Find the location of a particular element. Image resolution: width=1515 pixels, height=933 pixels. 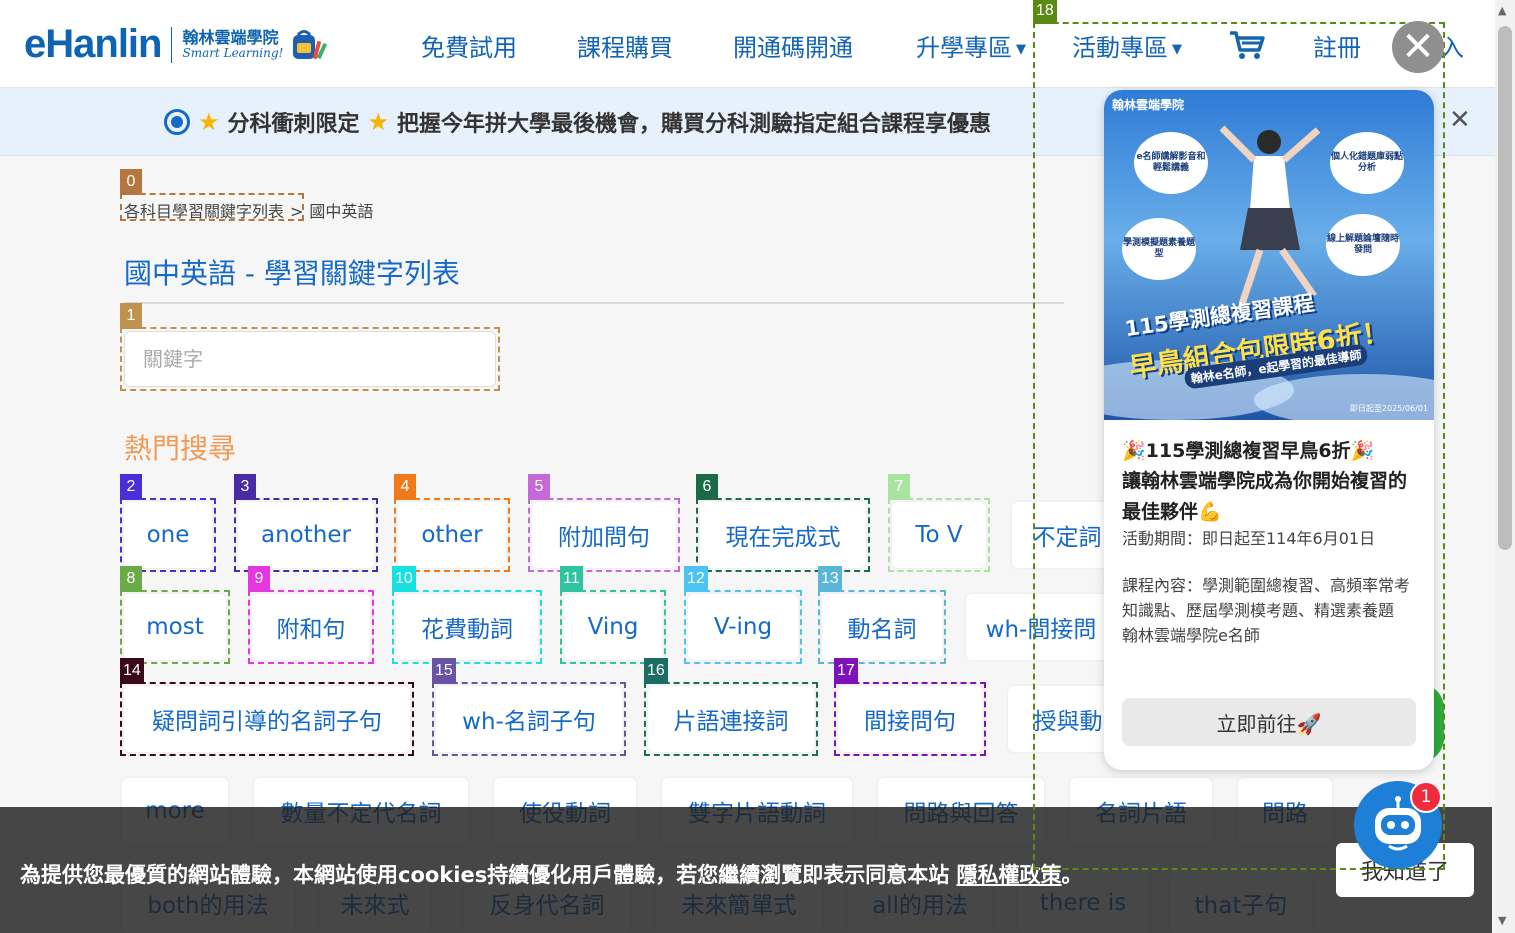

keyword-chip: 現在完成式 is located at coordinates (783, 535).